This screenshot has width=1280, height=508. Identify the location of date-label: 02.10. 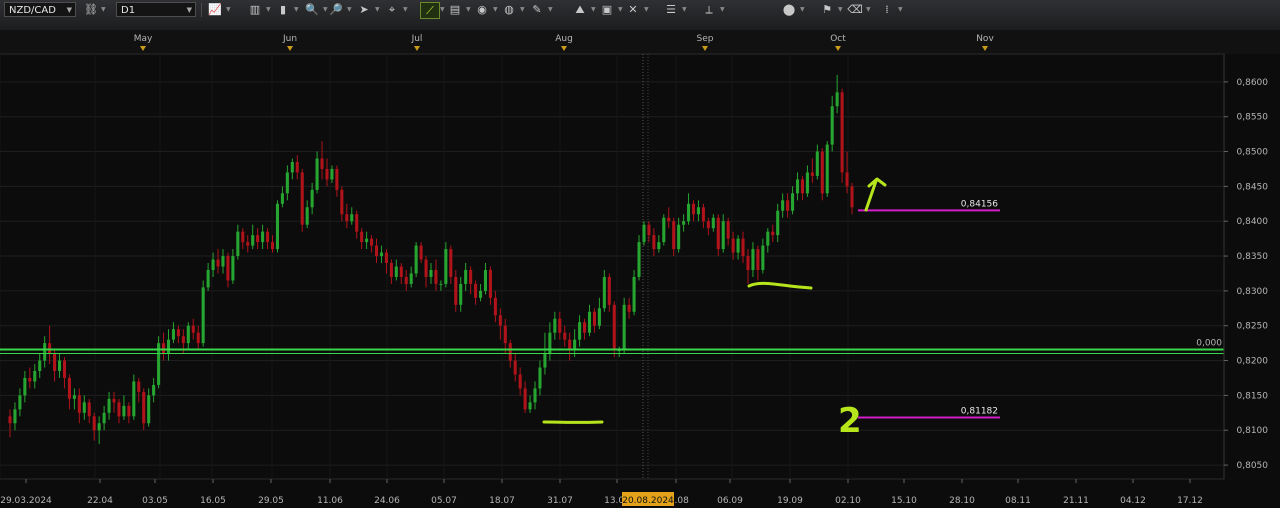
(848, 501).